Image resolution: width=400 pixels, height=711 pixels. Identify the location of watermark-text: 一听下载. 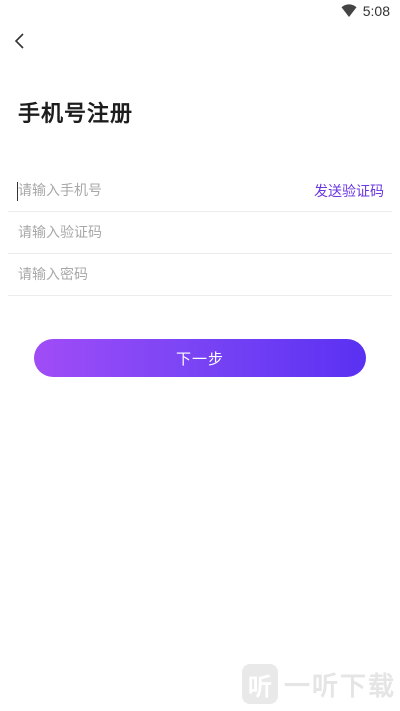
(340, 686).